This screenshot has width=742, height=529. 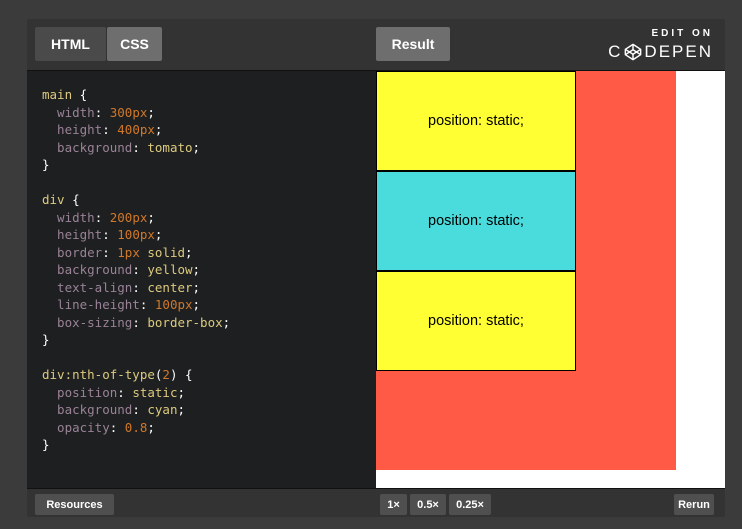 I want to click on code-token: ) {, so click(x=181, y=374).